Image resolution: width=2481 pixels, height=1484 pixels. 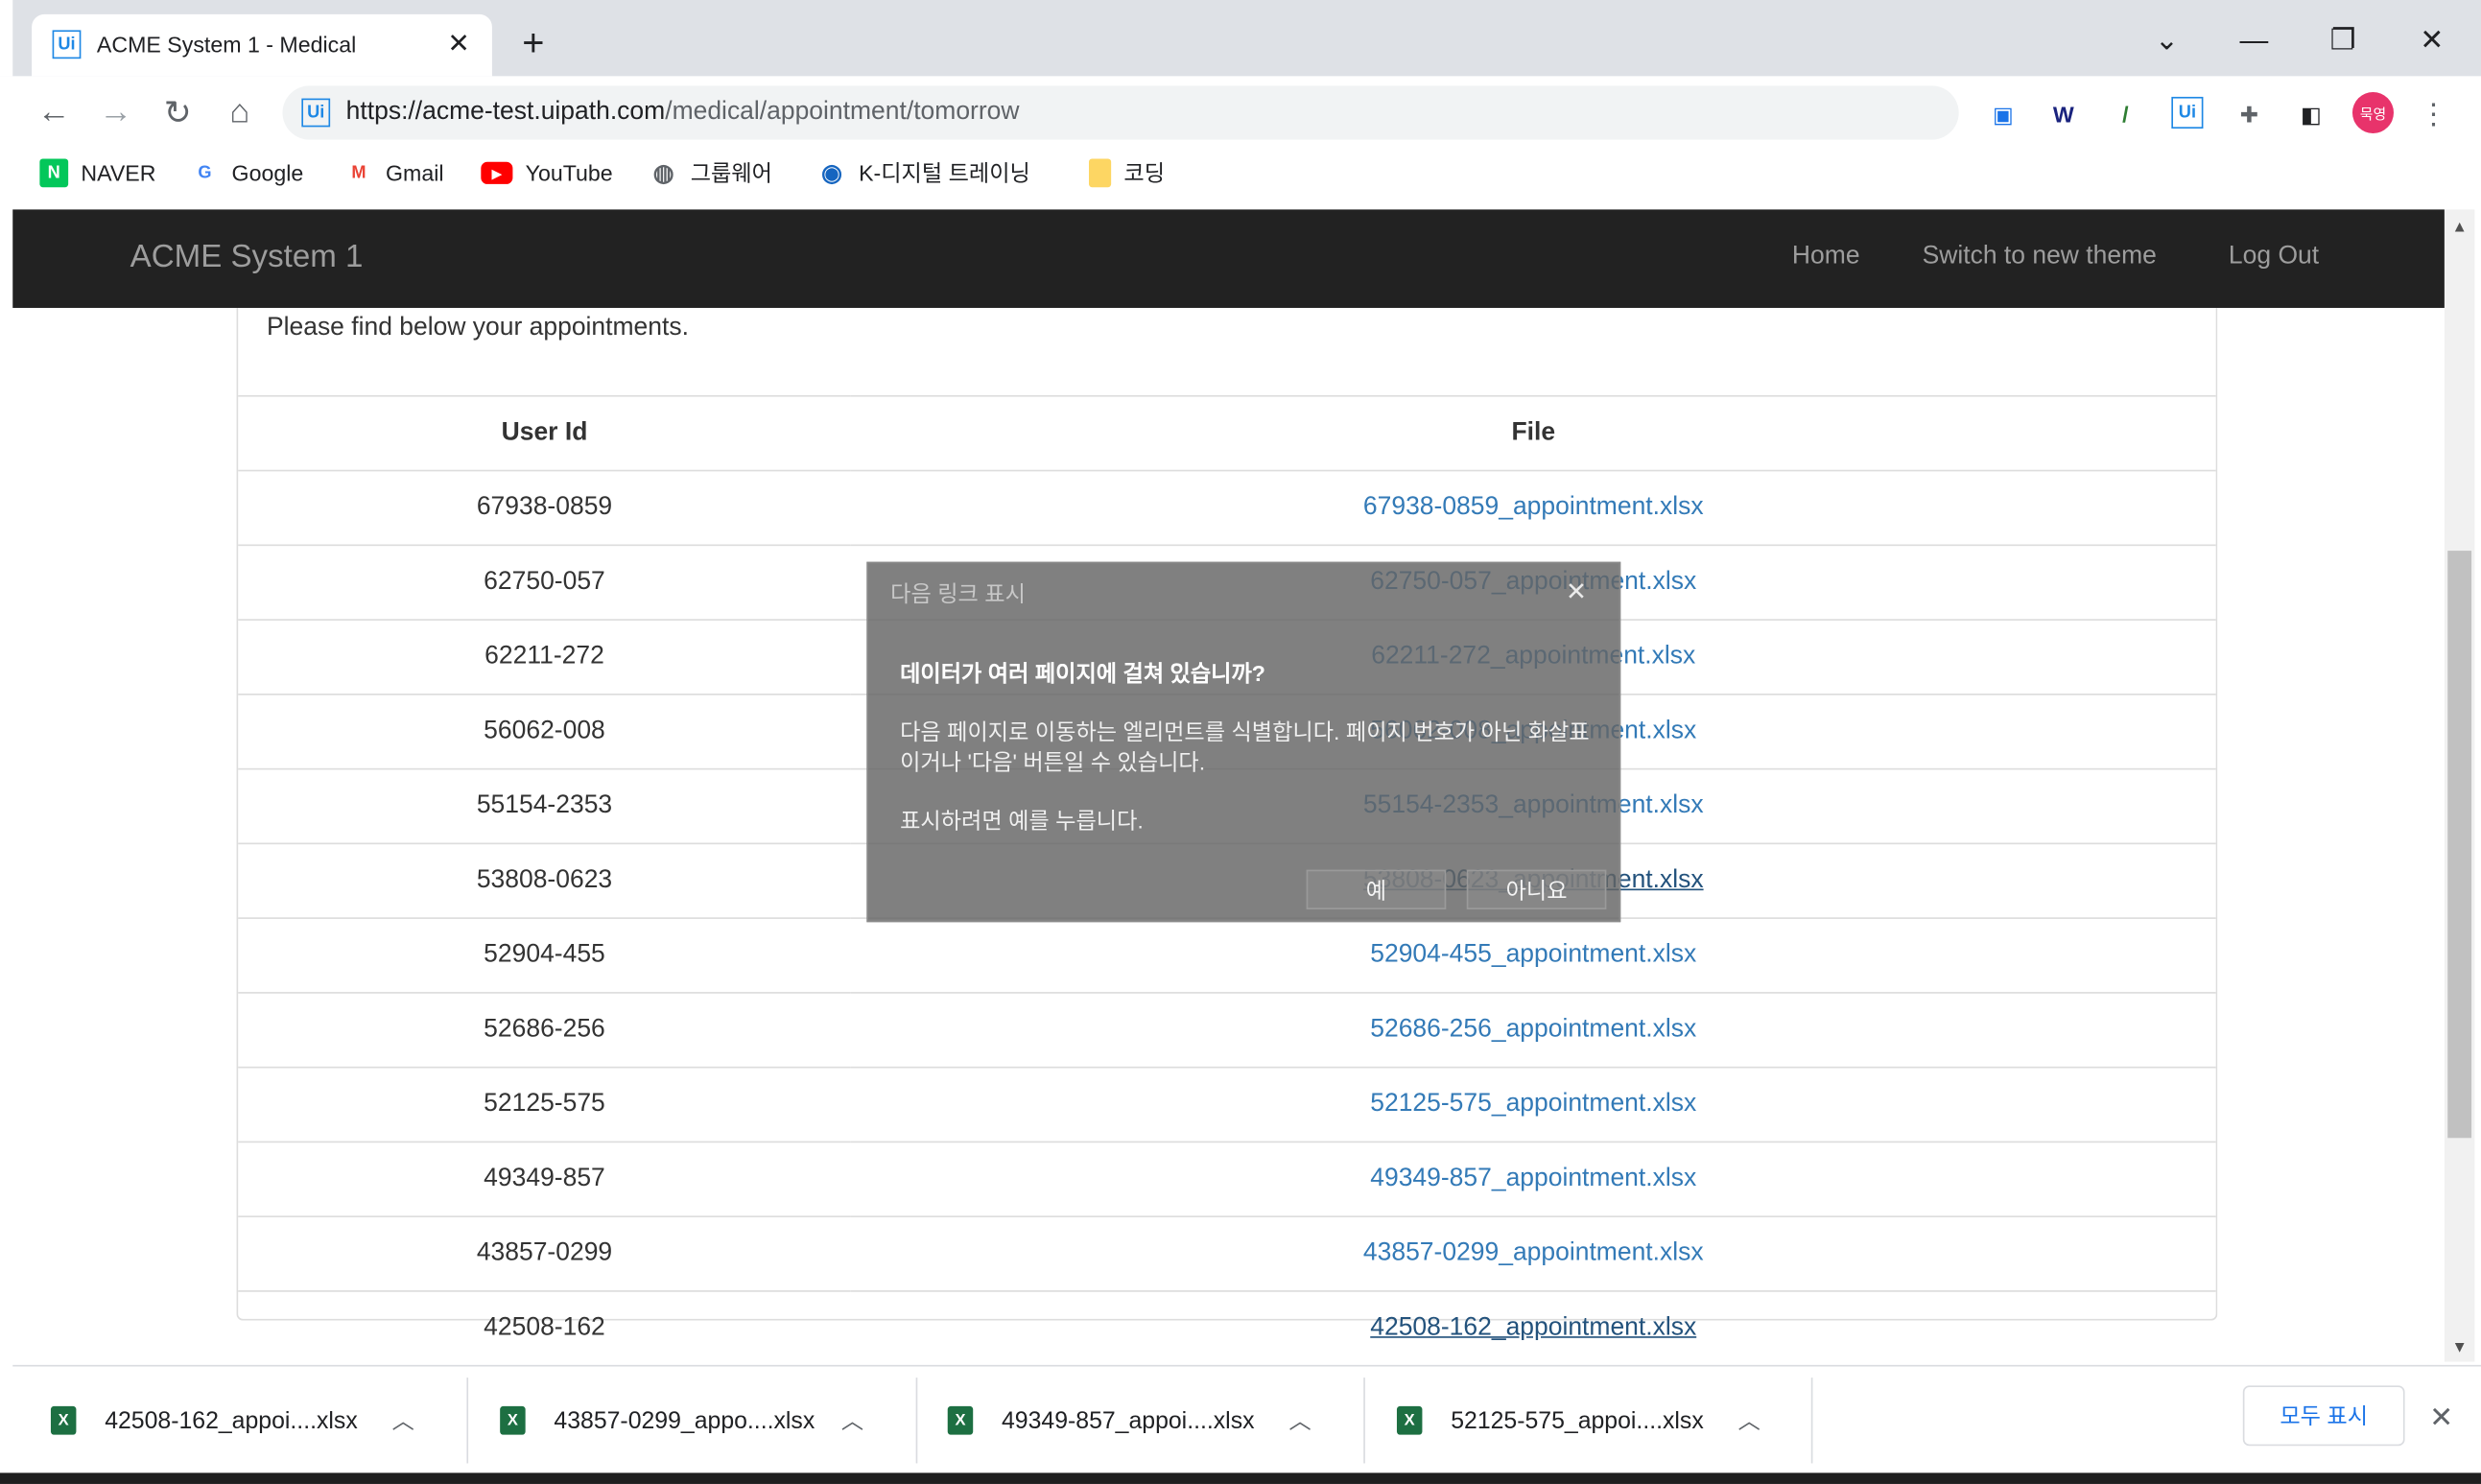 I want to click on bookmark-k-digital: ◉ K-디지털 트레이닝, so click(x=923, y=173).